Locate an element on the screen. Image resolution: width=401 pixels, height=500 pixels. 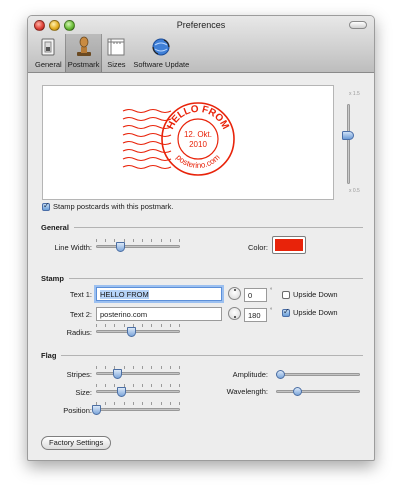
text2-angle-dial is located at coordinates (234, 313).